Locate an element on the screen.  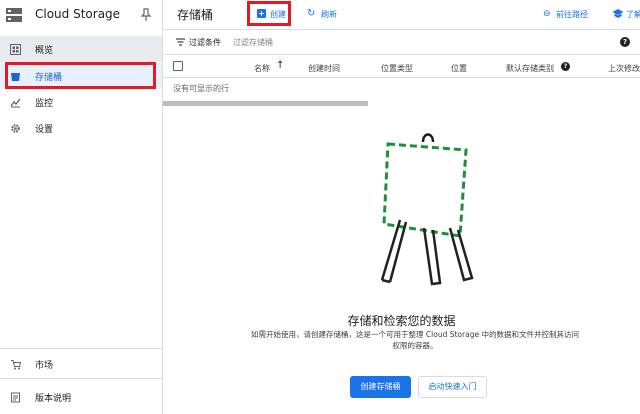
horizontal-scrollbar is located at coordinates (265, 103).